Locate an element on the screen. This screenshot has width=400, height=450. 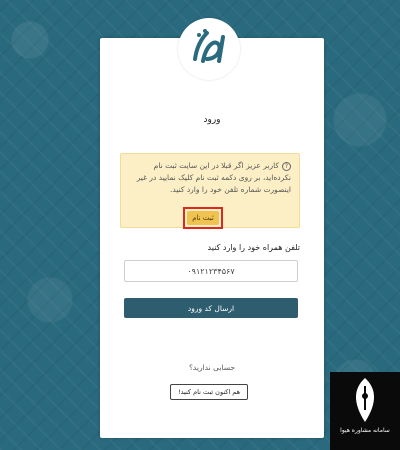
pen-nib-icon is located at coordinates (365, 400).